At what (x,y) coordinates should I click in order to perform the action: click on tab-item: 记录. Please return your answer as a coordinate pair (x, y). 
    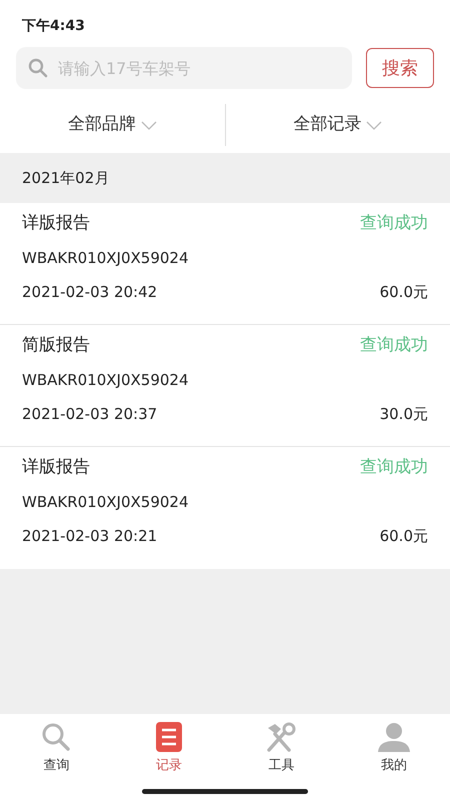
    Looking at the image, I should click on (168, 750).